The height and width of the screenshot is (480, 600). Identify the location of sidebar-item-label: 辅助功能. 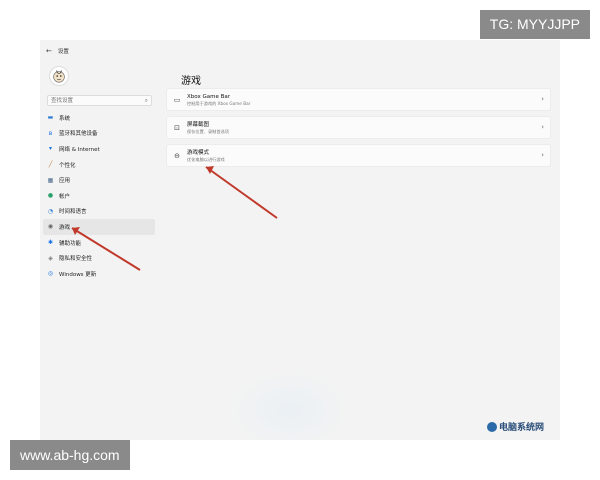
(70, 243).